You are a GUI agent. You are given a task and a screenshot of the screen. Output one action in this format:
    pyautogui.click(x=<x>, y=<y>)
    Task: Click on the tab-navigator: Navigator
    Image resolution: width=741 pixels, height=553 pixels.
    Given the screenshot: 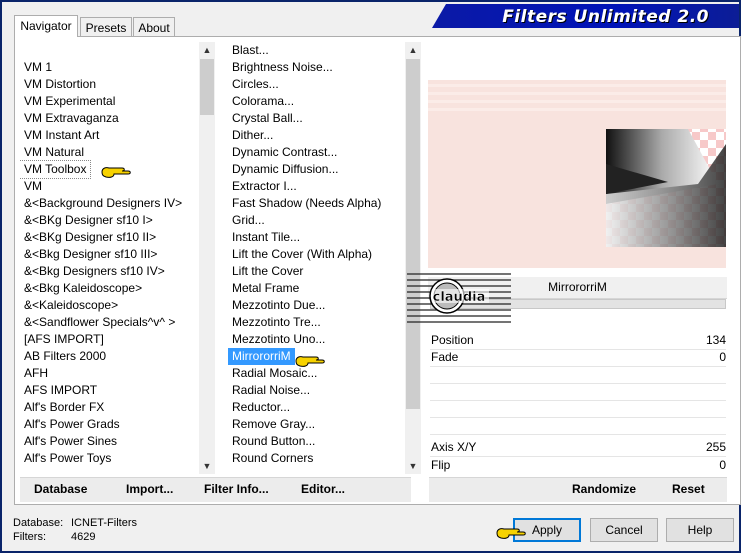 What is the action you would take?
    pyautogui.click(x=46, y=26)
    